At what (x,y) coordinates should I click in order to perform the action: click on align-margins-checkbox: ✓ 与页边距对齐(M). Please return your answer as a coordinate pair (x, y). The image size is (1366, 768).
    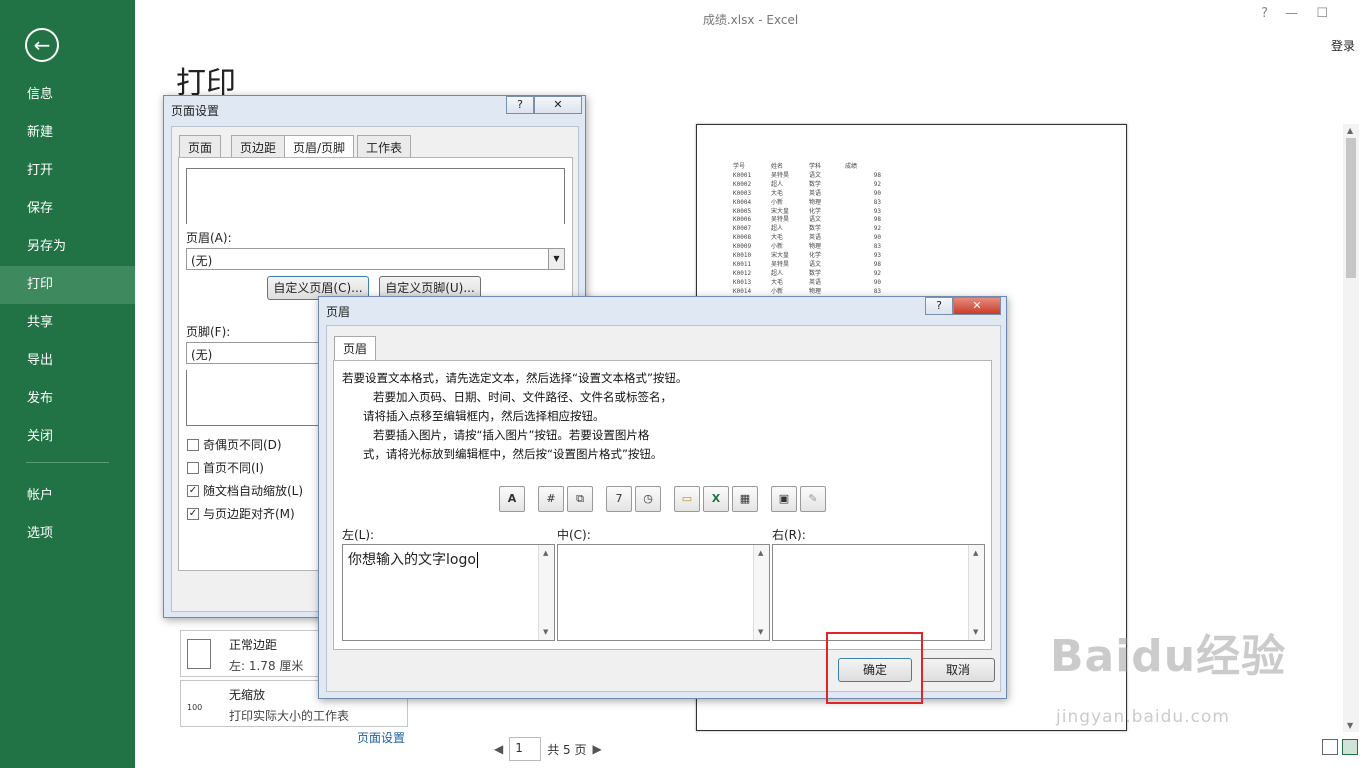
    Looking at the image, I should click on (241, 513).